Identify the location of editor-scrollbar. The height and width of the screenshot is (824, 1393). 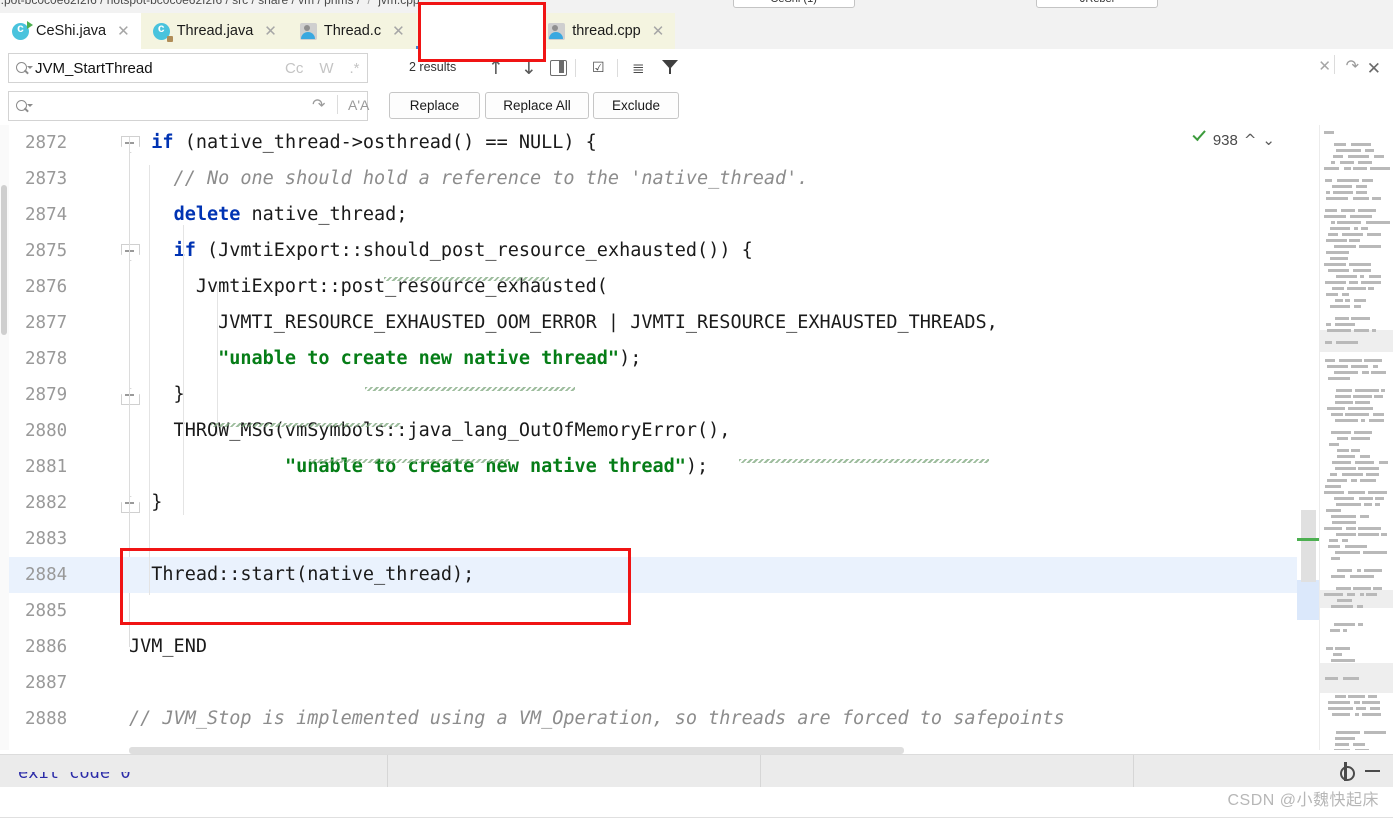
(1308, 437).